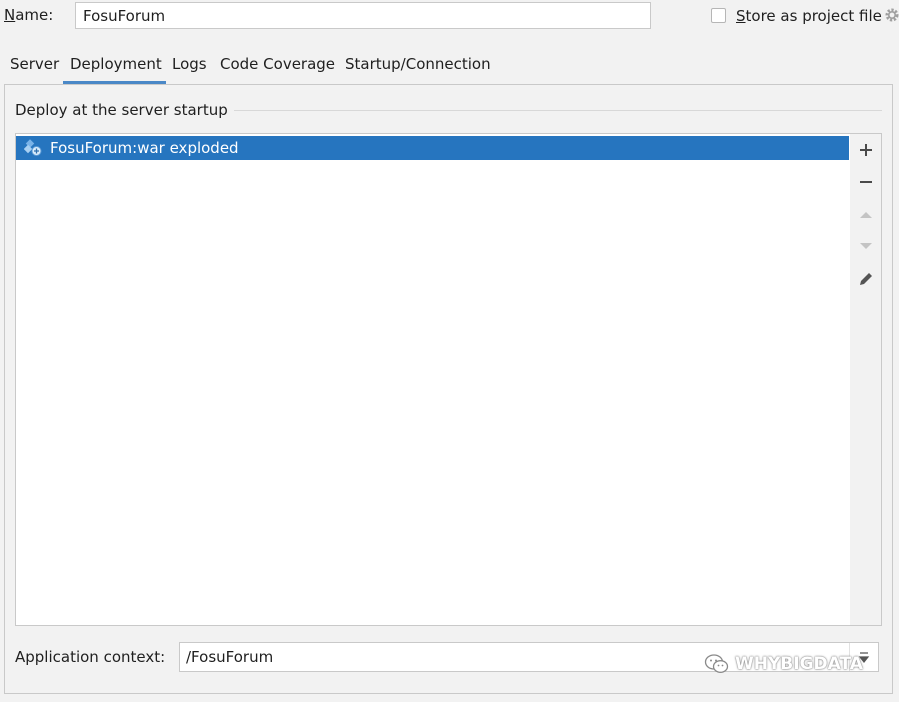 This screenshot has width=899, height=702. Describe the element at coordinates (809, 16) in the screenshot. I see `store-as-project-file-label: Store as project file` at that location.